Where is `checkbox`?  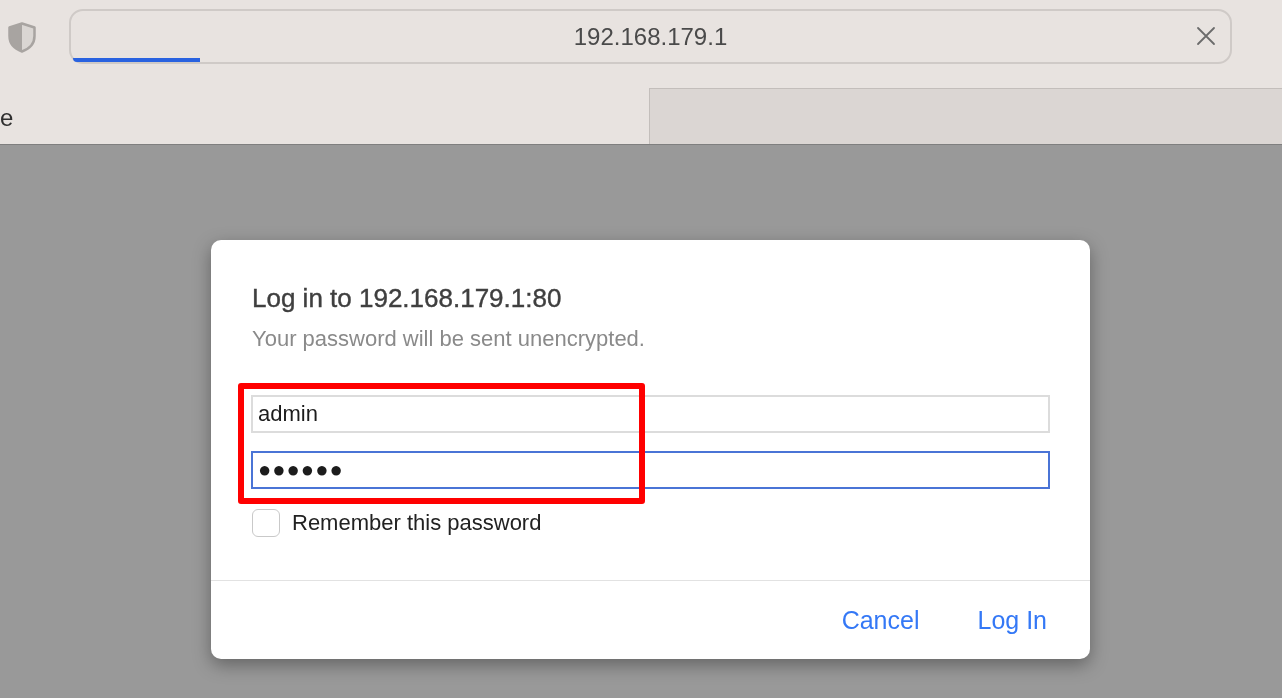
checkbox is located at coordinates (266, 523).